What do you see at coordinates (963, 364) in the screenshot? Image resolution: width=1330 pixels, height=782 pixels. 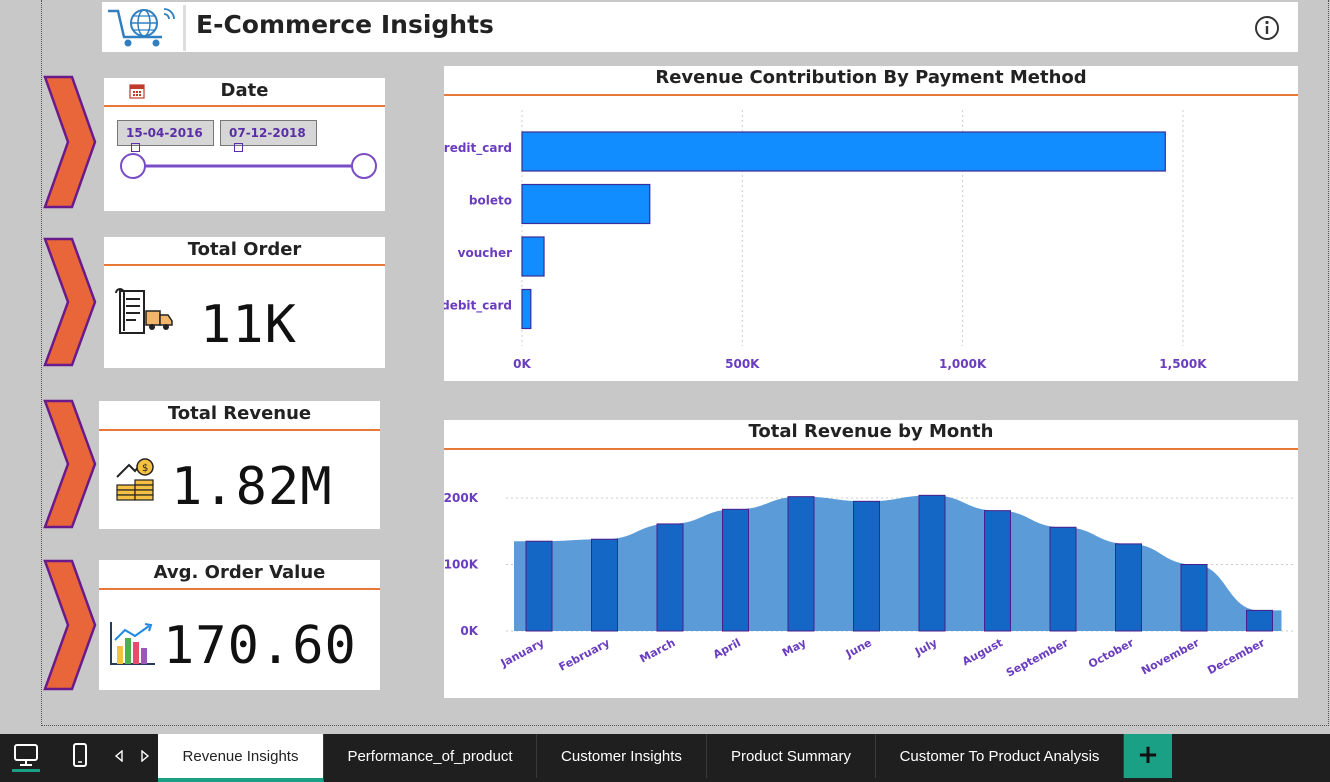 I see `x-tick-label: 1,000K` at bounding box center [963, 364].